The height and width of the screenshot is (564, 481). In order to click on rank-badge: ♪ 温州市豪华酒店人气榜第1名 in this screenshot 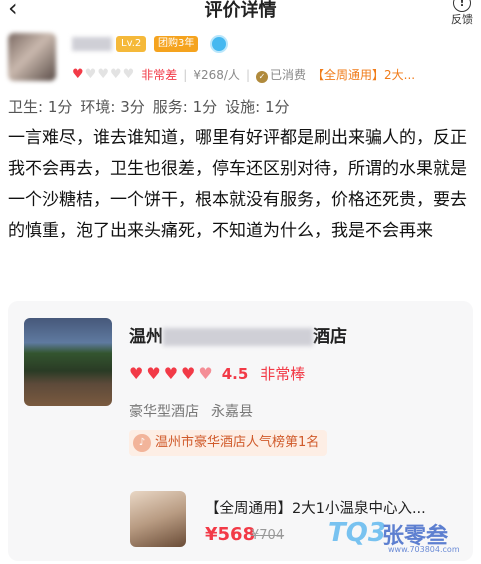, I will do `click(228, 443)`.